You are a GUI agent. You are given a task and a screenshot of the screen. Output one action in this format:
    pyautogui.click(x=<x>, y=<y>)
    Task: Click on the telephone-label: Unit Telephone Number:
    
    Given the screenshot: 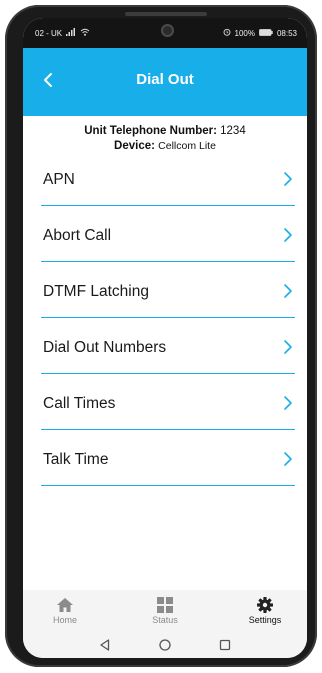 What is the action you would take?
    pyautogui.click(x=150, y=131)
    